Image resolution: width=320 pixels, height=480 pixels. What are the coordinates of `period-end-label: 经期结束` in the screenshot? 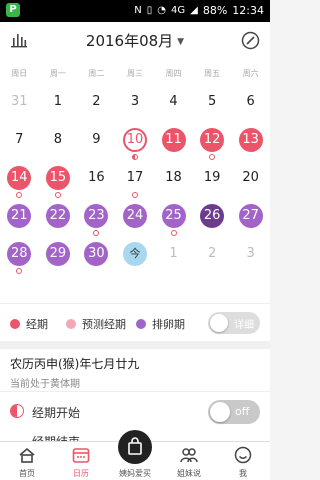 It's located at (56, 437).